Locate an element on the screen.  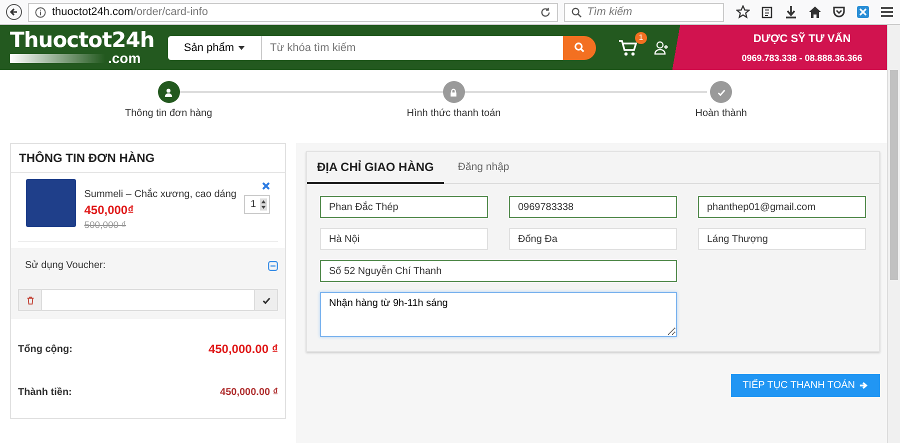
hotline-title: DƯỢC SỸ TƯ VẤN is located at coordinates (802, 38).